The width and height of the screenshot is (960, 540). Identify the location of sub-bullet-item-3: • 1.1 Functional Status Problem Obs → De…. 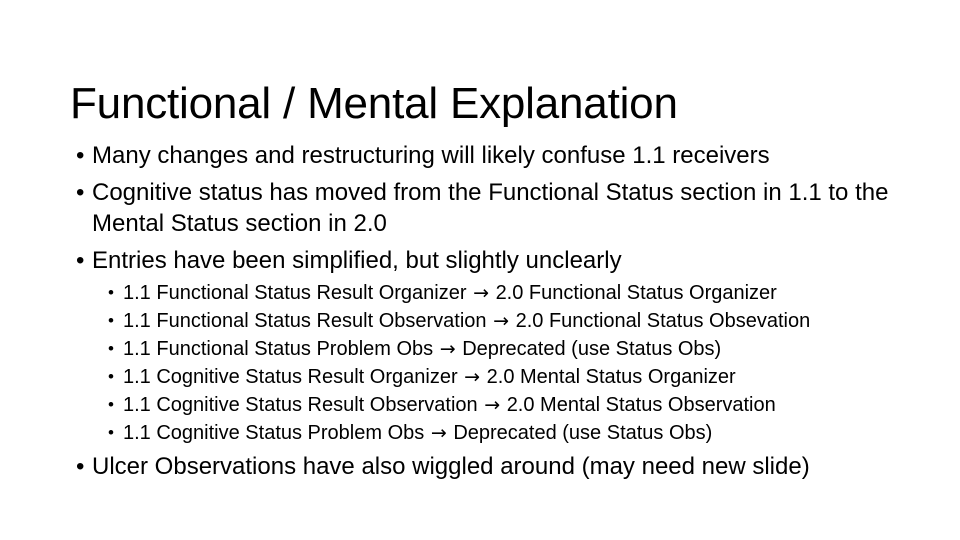
(485, 349).